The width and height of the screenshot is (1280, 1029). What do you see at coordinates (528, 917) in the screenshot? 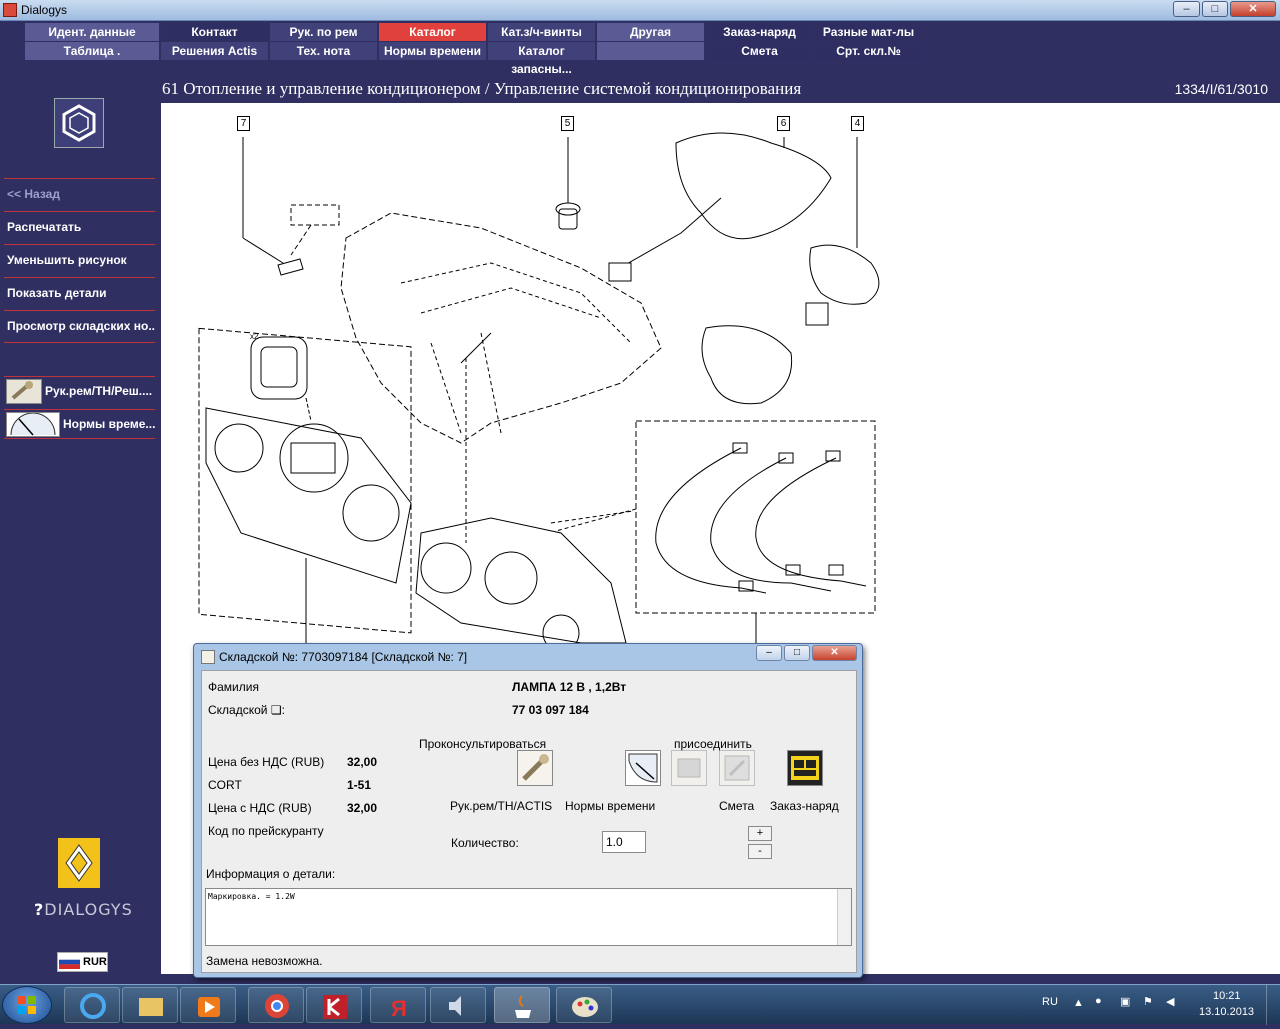
I see `part-info-textarea: Маркировка. = 1.2W` at bounding box center [528, 917].